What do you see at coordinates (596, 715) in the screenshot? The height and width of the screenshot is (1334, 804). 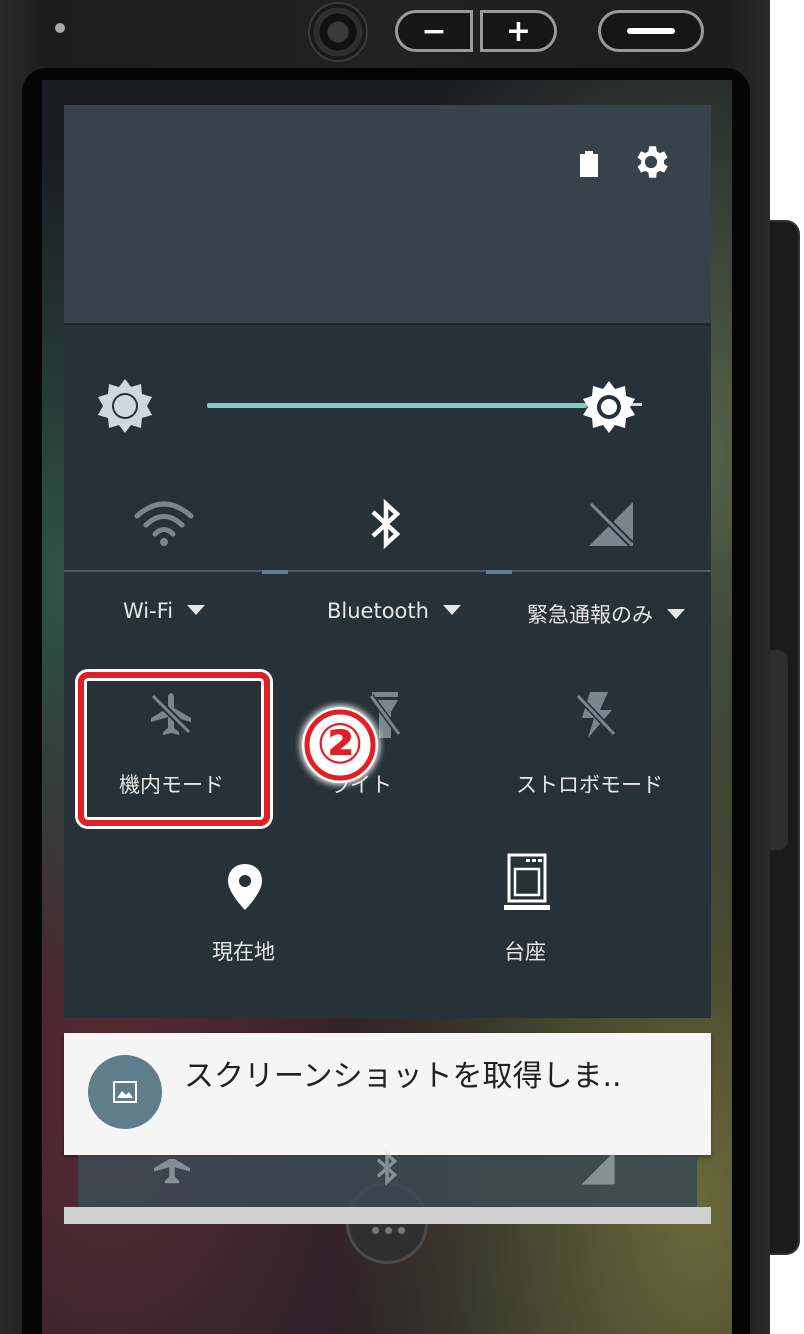 I see `strobe-icon` at bounding box center [596, 715].